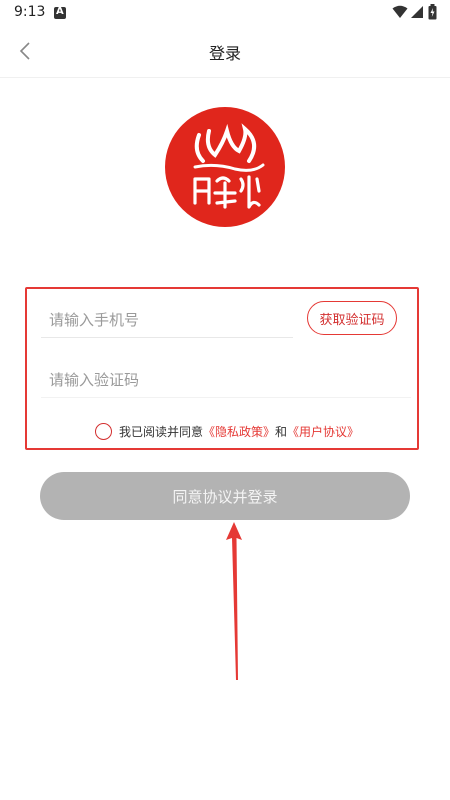 This screenshot has width=450, height=800. What do you see at coordinates (239, 431) in the screenshot?
I see `privacy-policy-link: 《隐私政策》` at bounding box center [239, 431].